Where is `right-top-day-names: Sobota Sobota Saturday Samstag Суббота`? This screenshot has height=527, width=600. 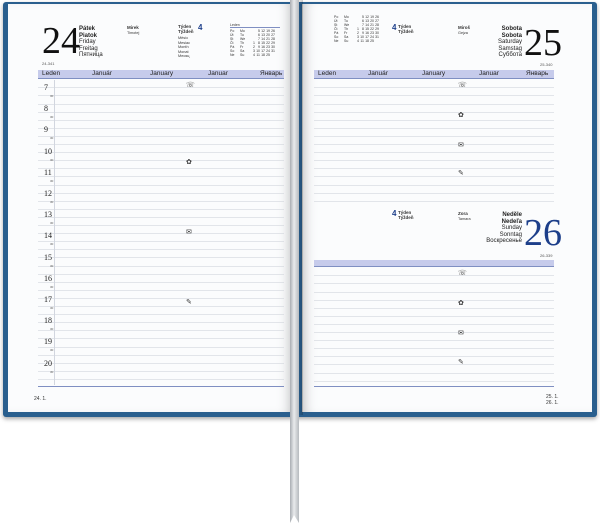 right-top-day-names: Sobota Sobota Saturday Samstag Суббота is located at coordinates (509, 42).